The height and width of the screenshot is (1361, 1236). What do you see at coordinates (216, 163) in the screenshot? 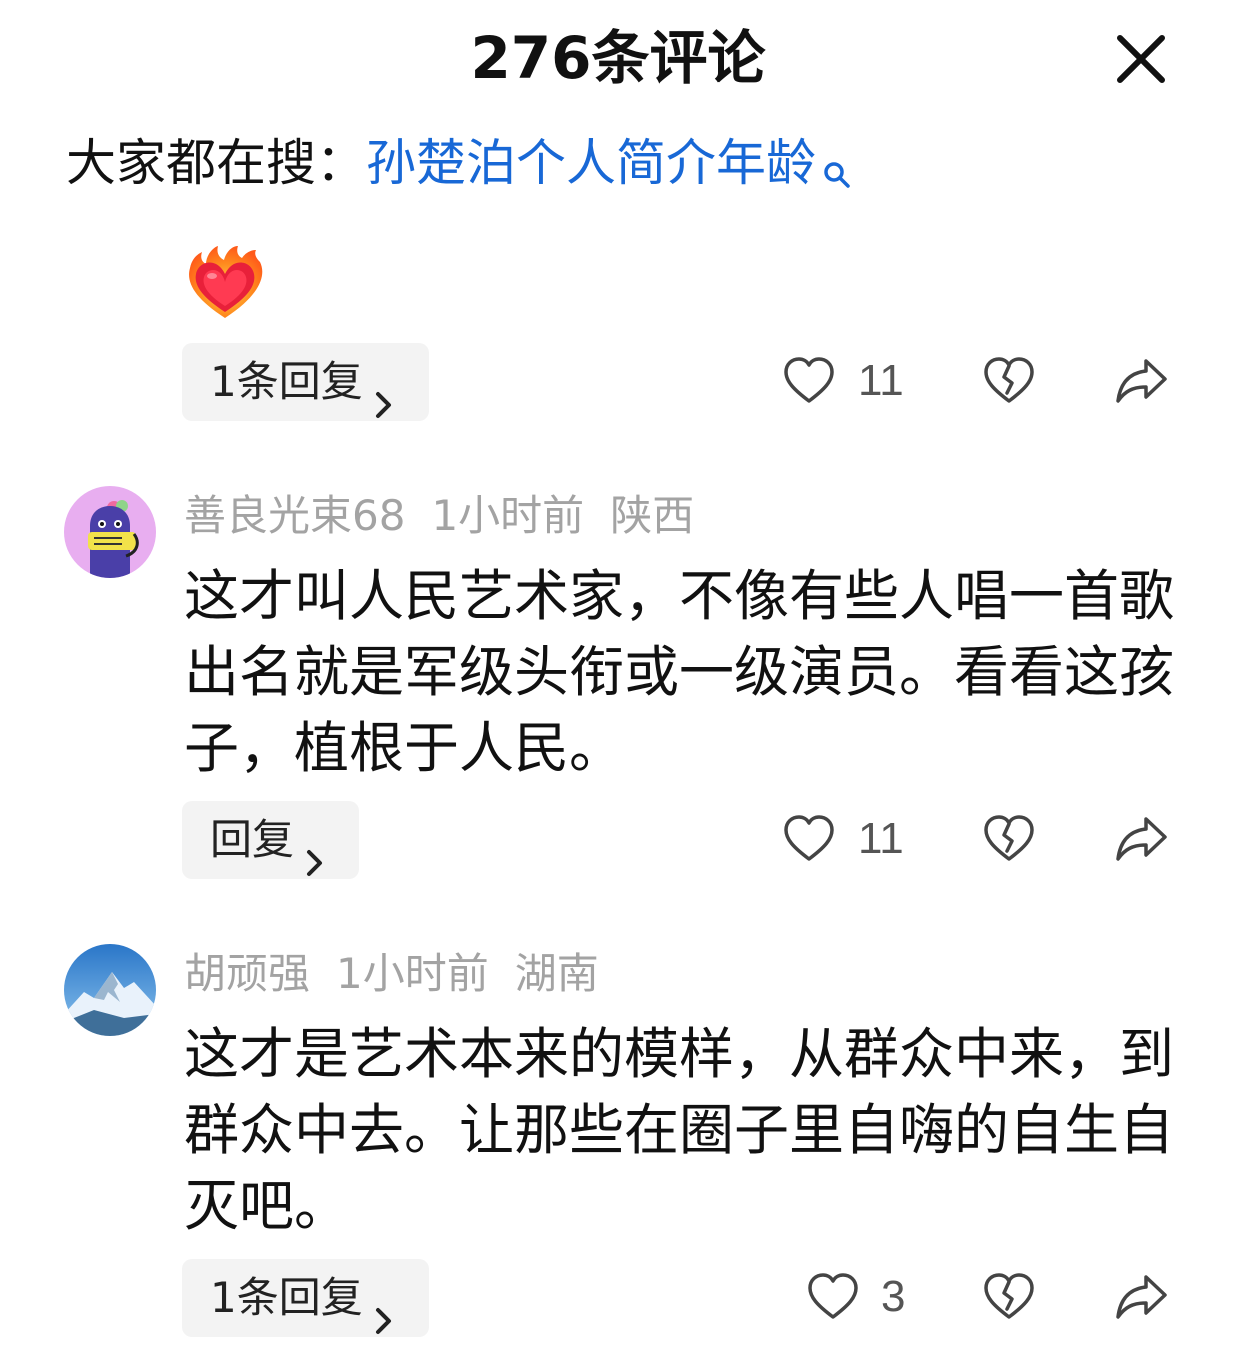
I see `hot-search-prefix: 大家都在搜：` at bounding box center [216, 163].